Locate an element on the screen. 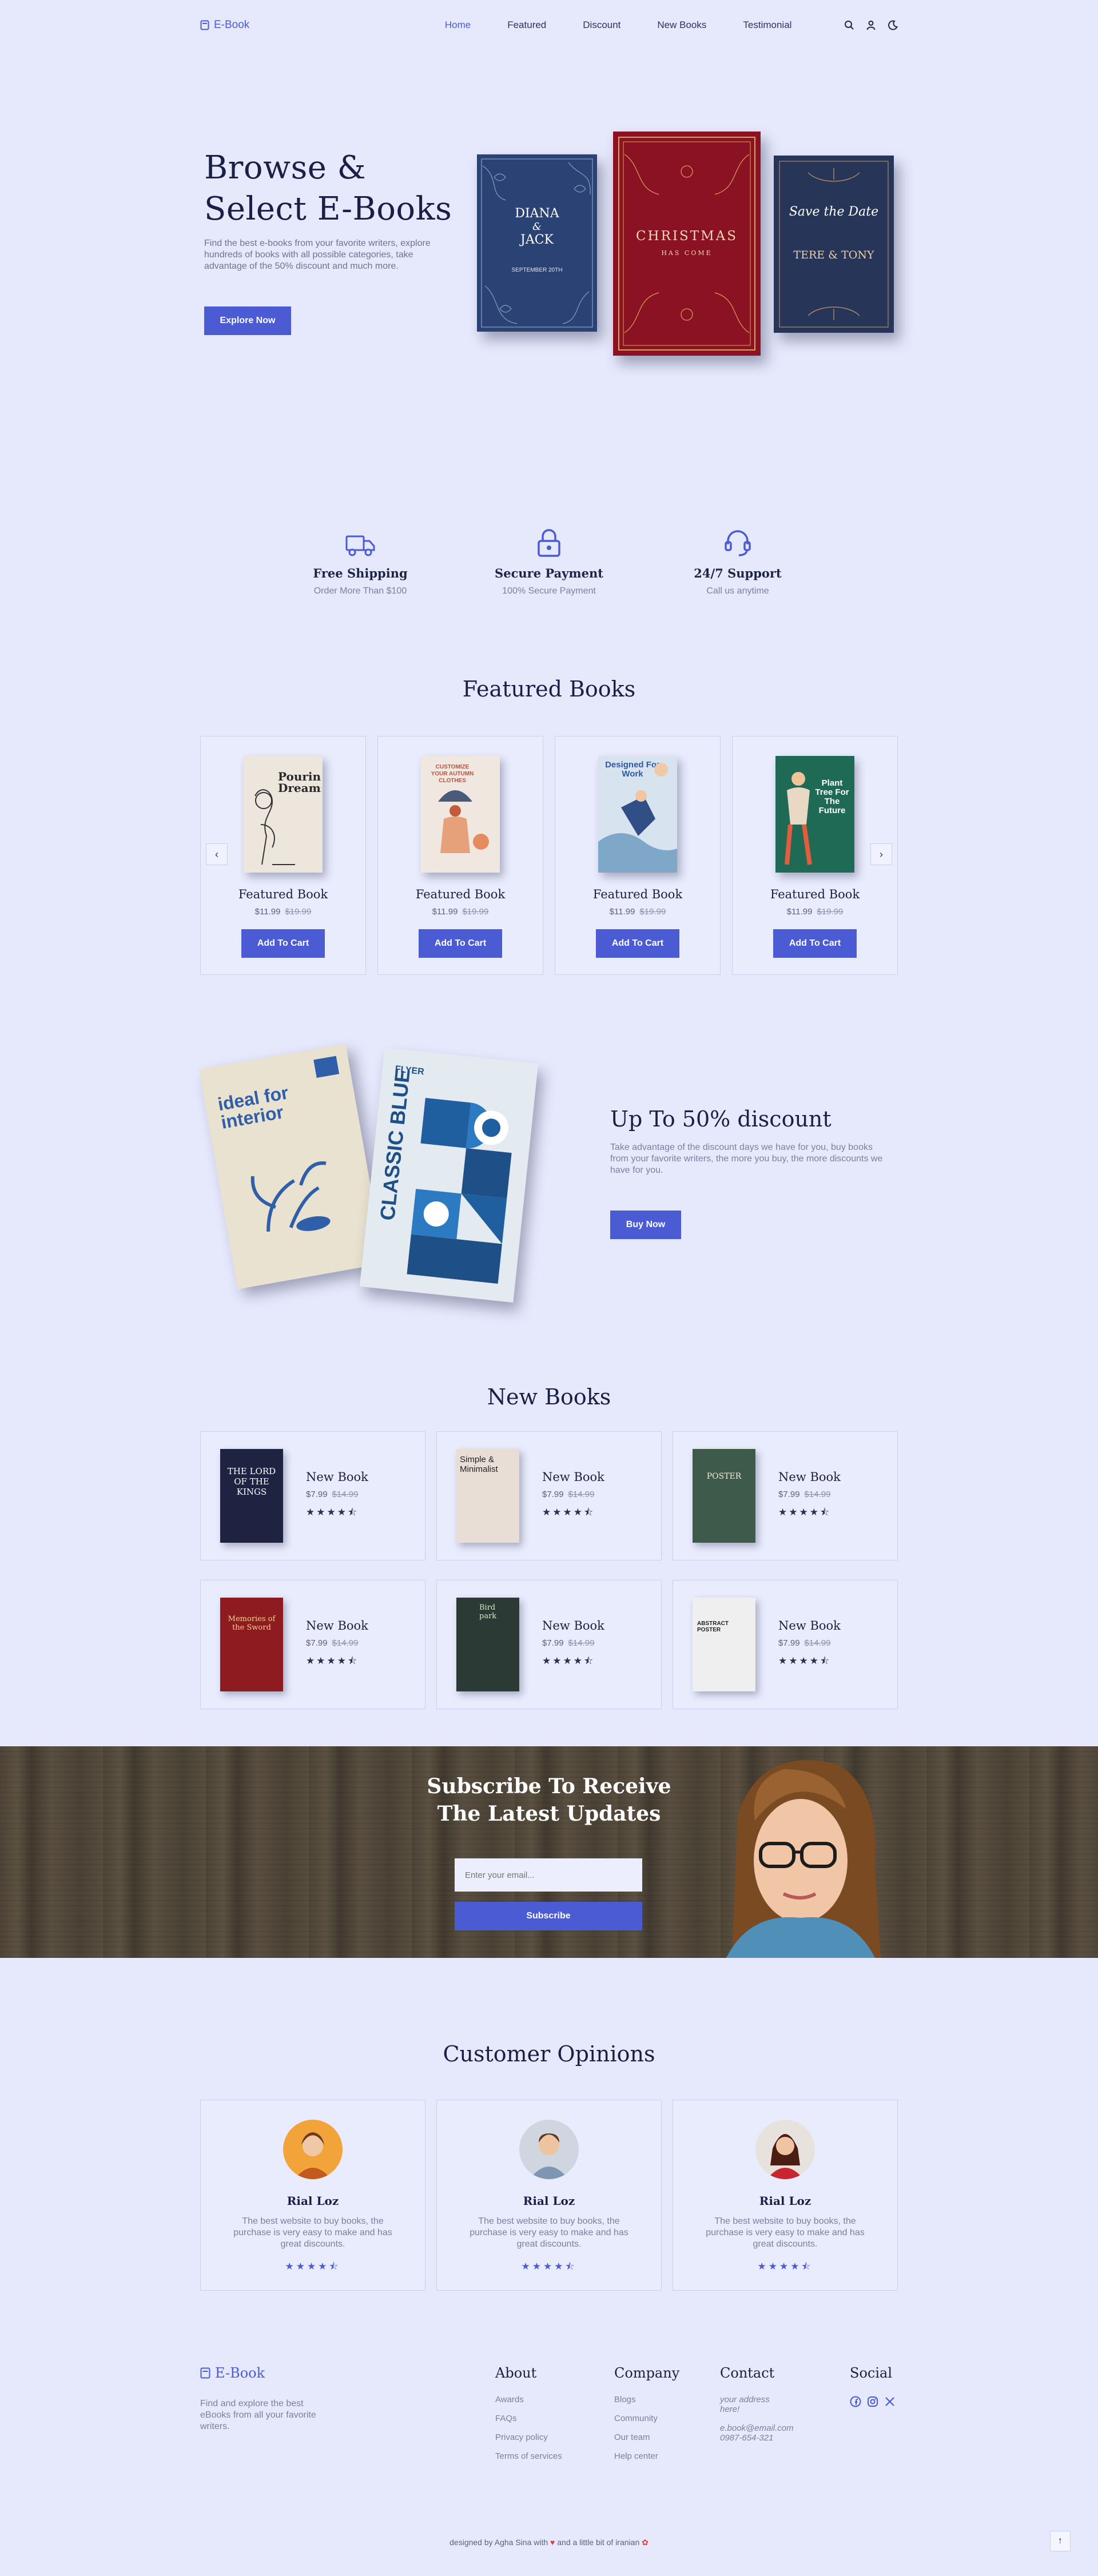 Image resolution: width=1098 pixels, height=2576 pixels. discount-book-interior: ideal for interior is located at coordinates (291, 1166).